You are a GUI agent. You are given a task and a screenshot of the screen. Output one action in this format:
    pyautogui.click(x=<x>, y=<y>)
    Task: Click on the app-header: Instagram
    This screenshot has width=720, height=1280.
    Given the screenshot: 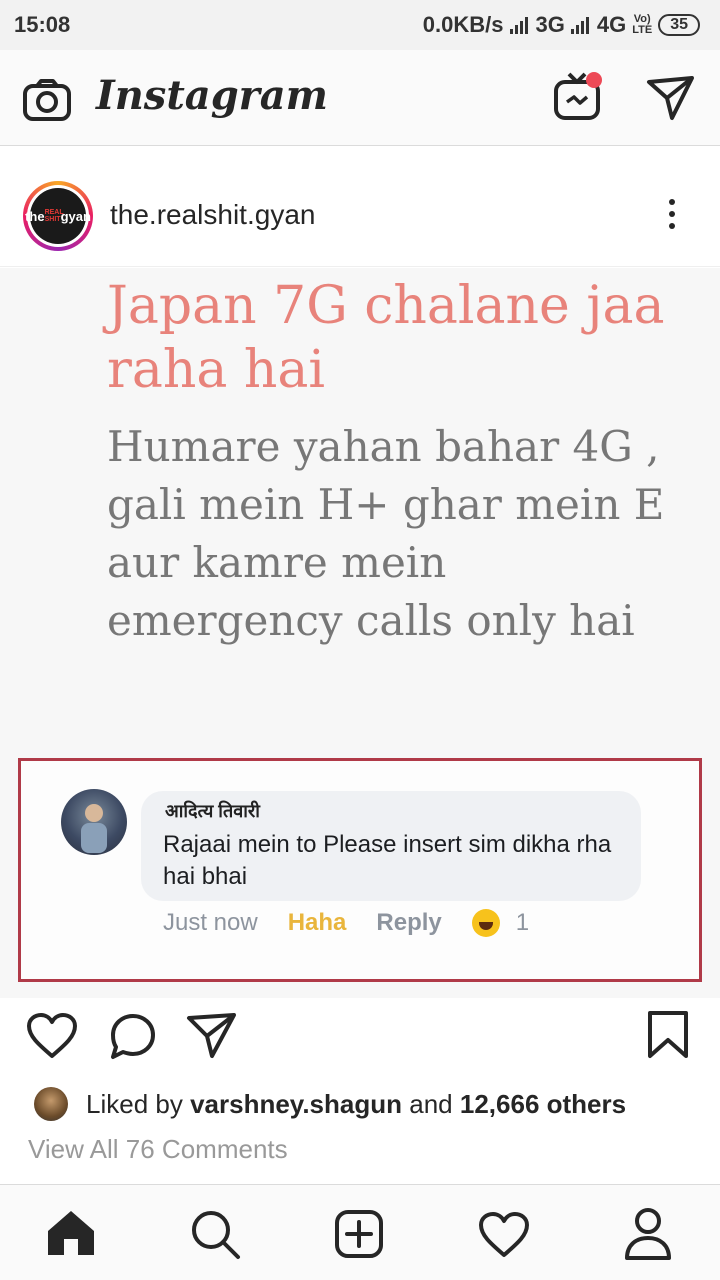 What is the action you would take?
    pyautogui.click(x=360, y=98)
    